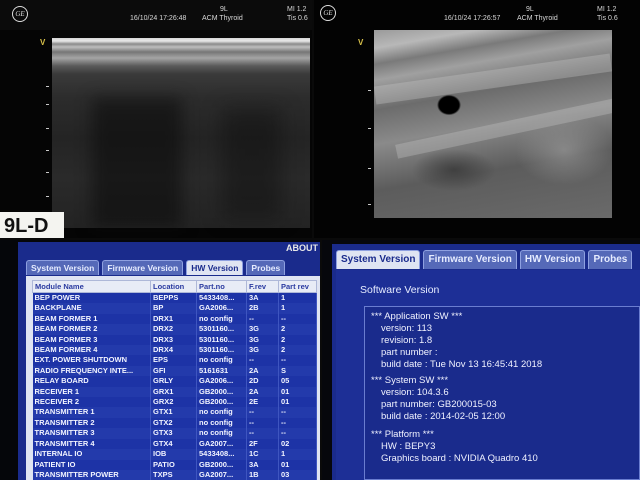 This screenshot has width=640, height=480. I want to click on part-no-cell: no config, so click(221, 423).